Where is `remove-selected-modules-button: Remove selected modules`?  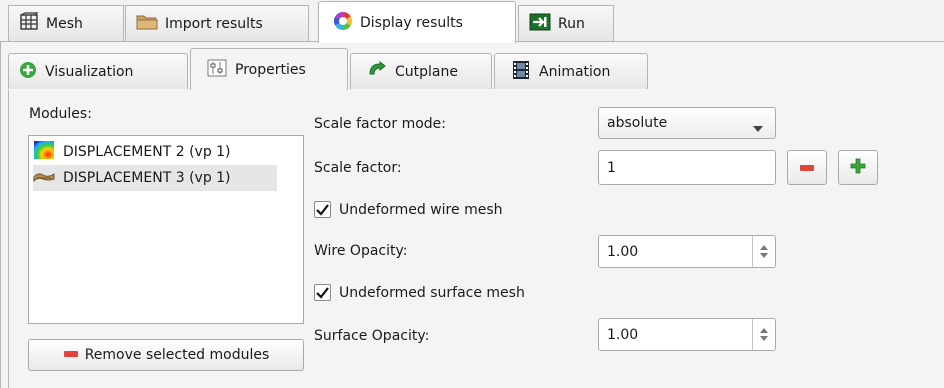 remove-selected-modules-button: Remove selected modules is located at coordinates (166, 355).